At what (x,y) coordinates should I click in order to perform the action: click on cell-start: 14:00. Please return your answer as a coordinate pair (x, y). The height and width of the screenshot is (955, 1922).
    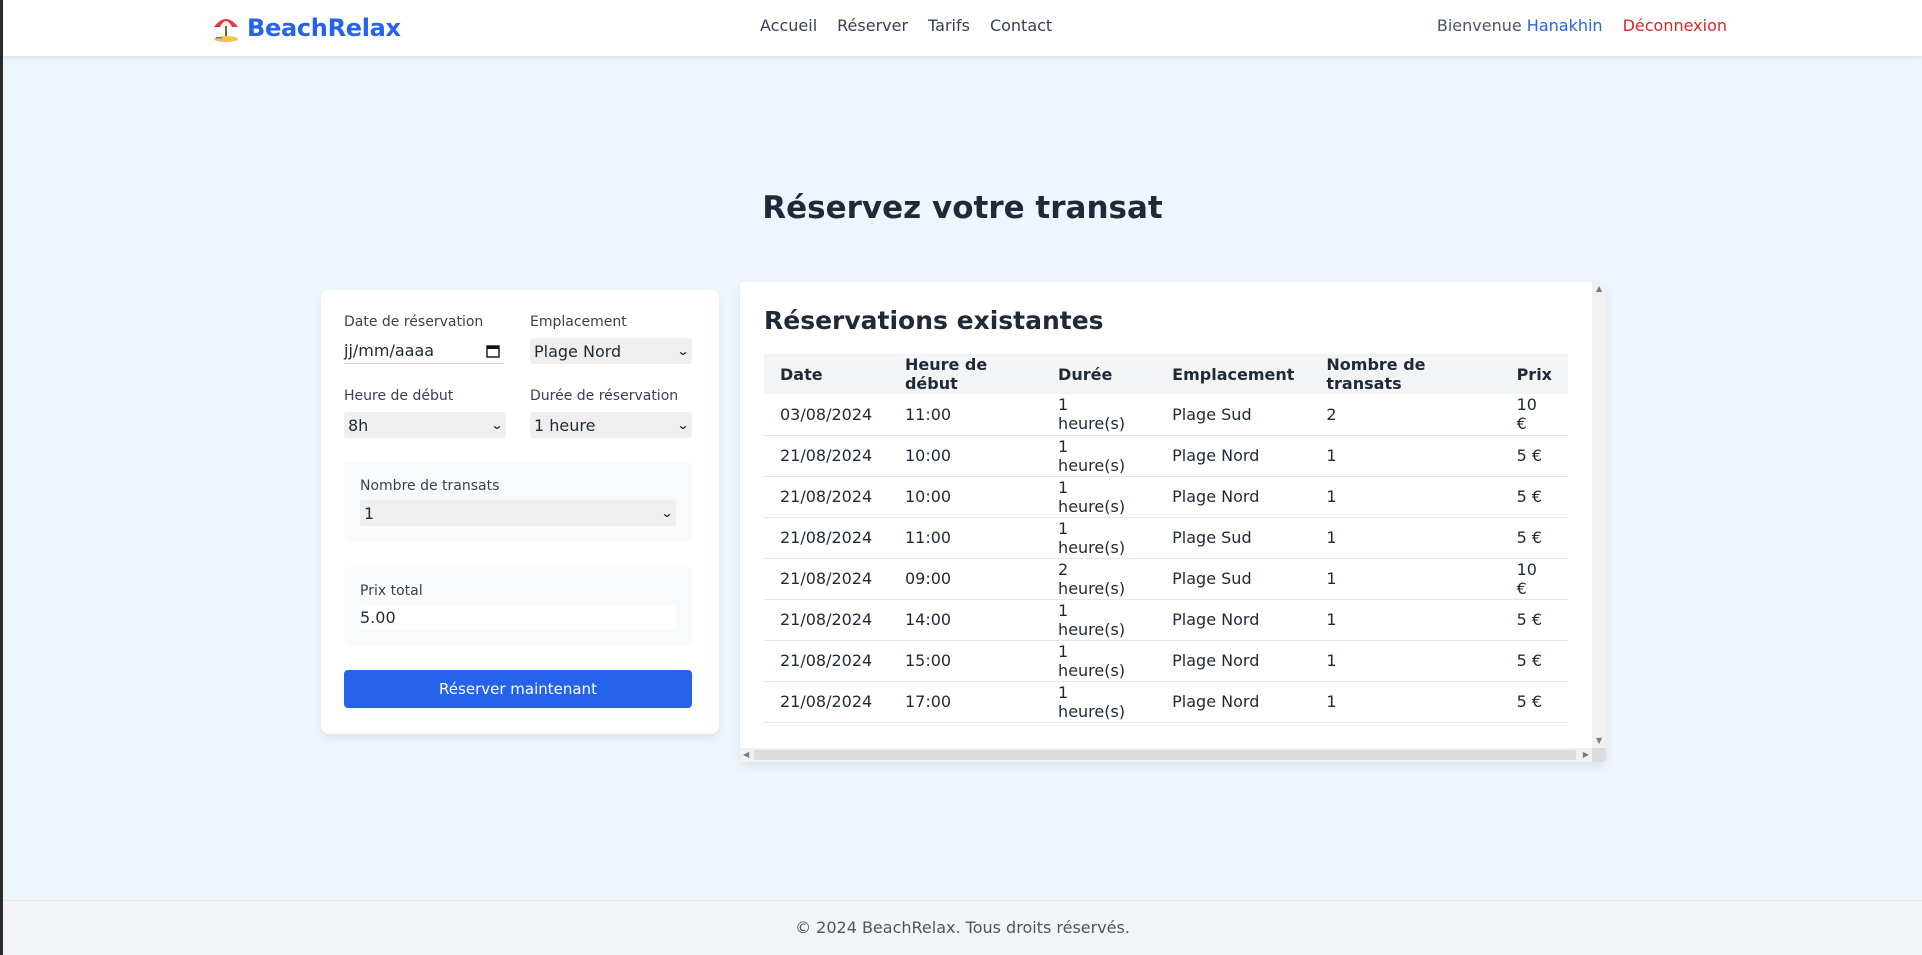
    Looking at the image, I should click on (965, 620).